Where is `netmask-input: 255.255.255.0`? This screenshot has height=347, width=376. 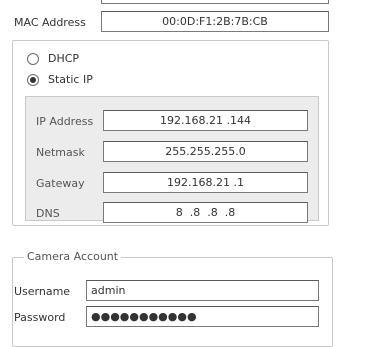 netmask-input: 255.255.255.0 is located at coordinates (205, 151).